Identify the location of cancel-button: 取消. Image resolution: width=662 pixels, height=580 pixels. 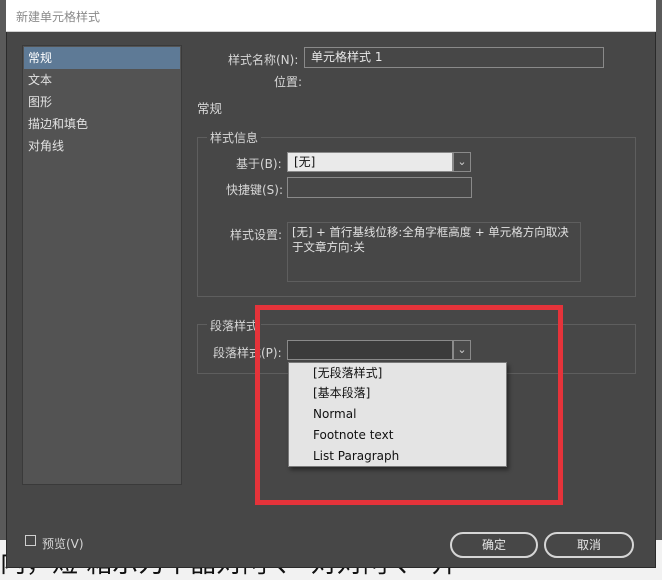
(589, 545).